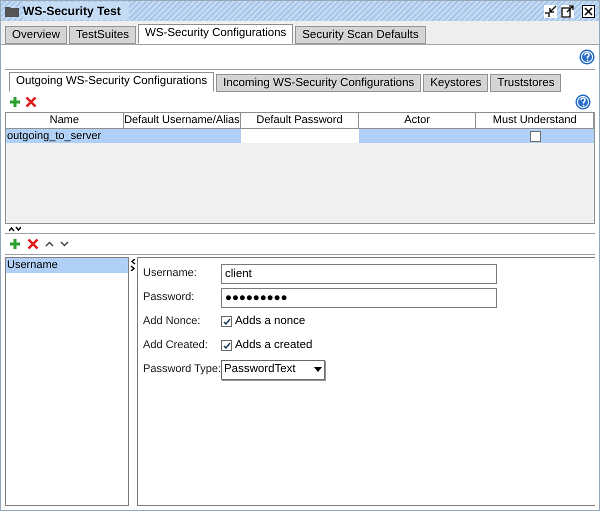 This screenshot has height=511, width=600. What do you see at coordinates (318, 369) in the screenshot?
I see `caret-icon` at bounding box center [318, 369].